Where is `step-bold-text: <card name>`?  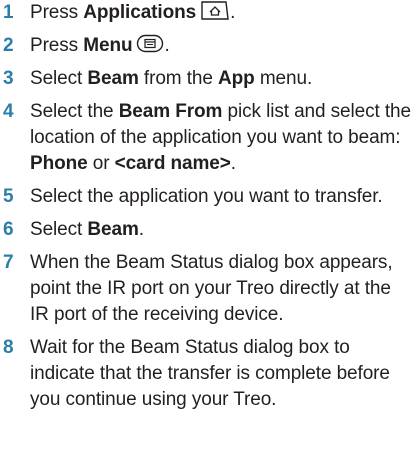 step-bold-text: <card name> is located at coordinates (172, 163).